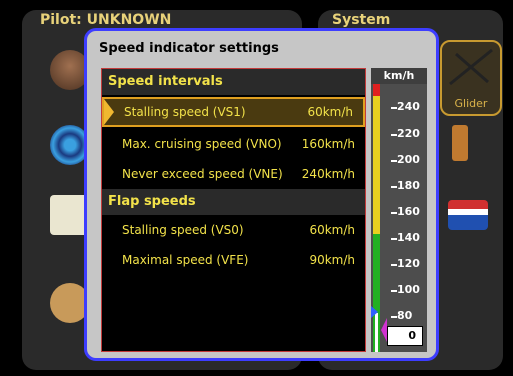 Image resolution: width=513 pixels, height=376 pixels. I want to click on section-speed-intervals: Speed intervals, so click(233, 82).